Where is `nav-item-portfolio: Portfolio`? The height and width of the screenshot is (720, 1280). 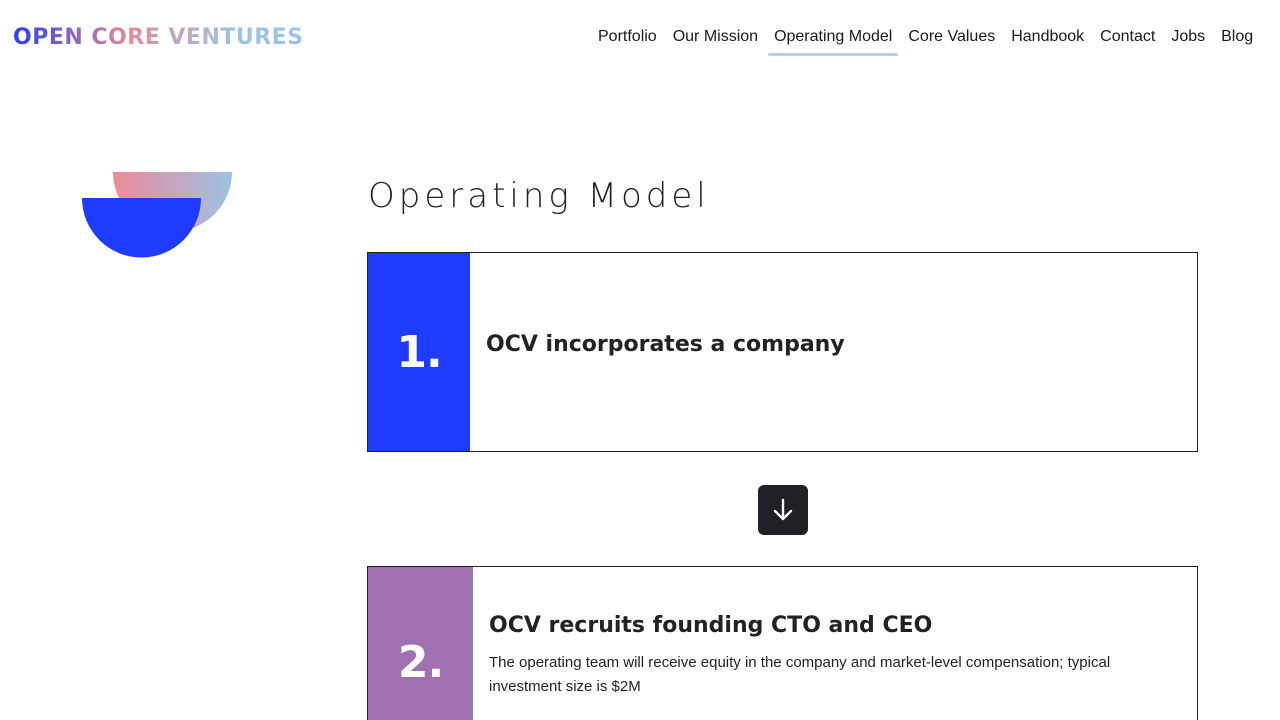 nav-item-portfolio: Portfolio is located at coordinates (630, 37).